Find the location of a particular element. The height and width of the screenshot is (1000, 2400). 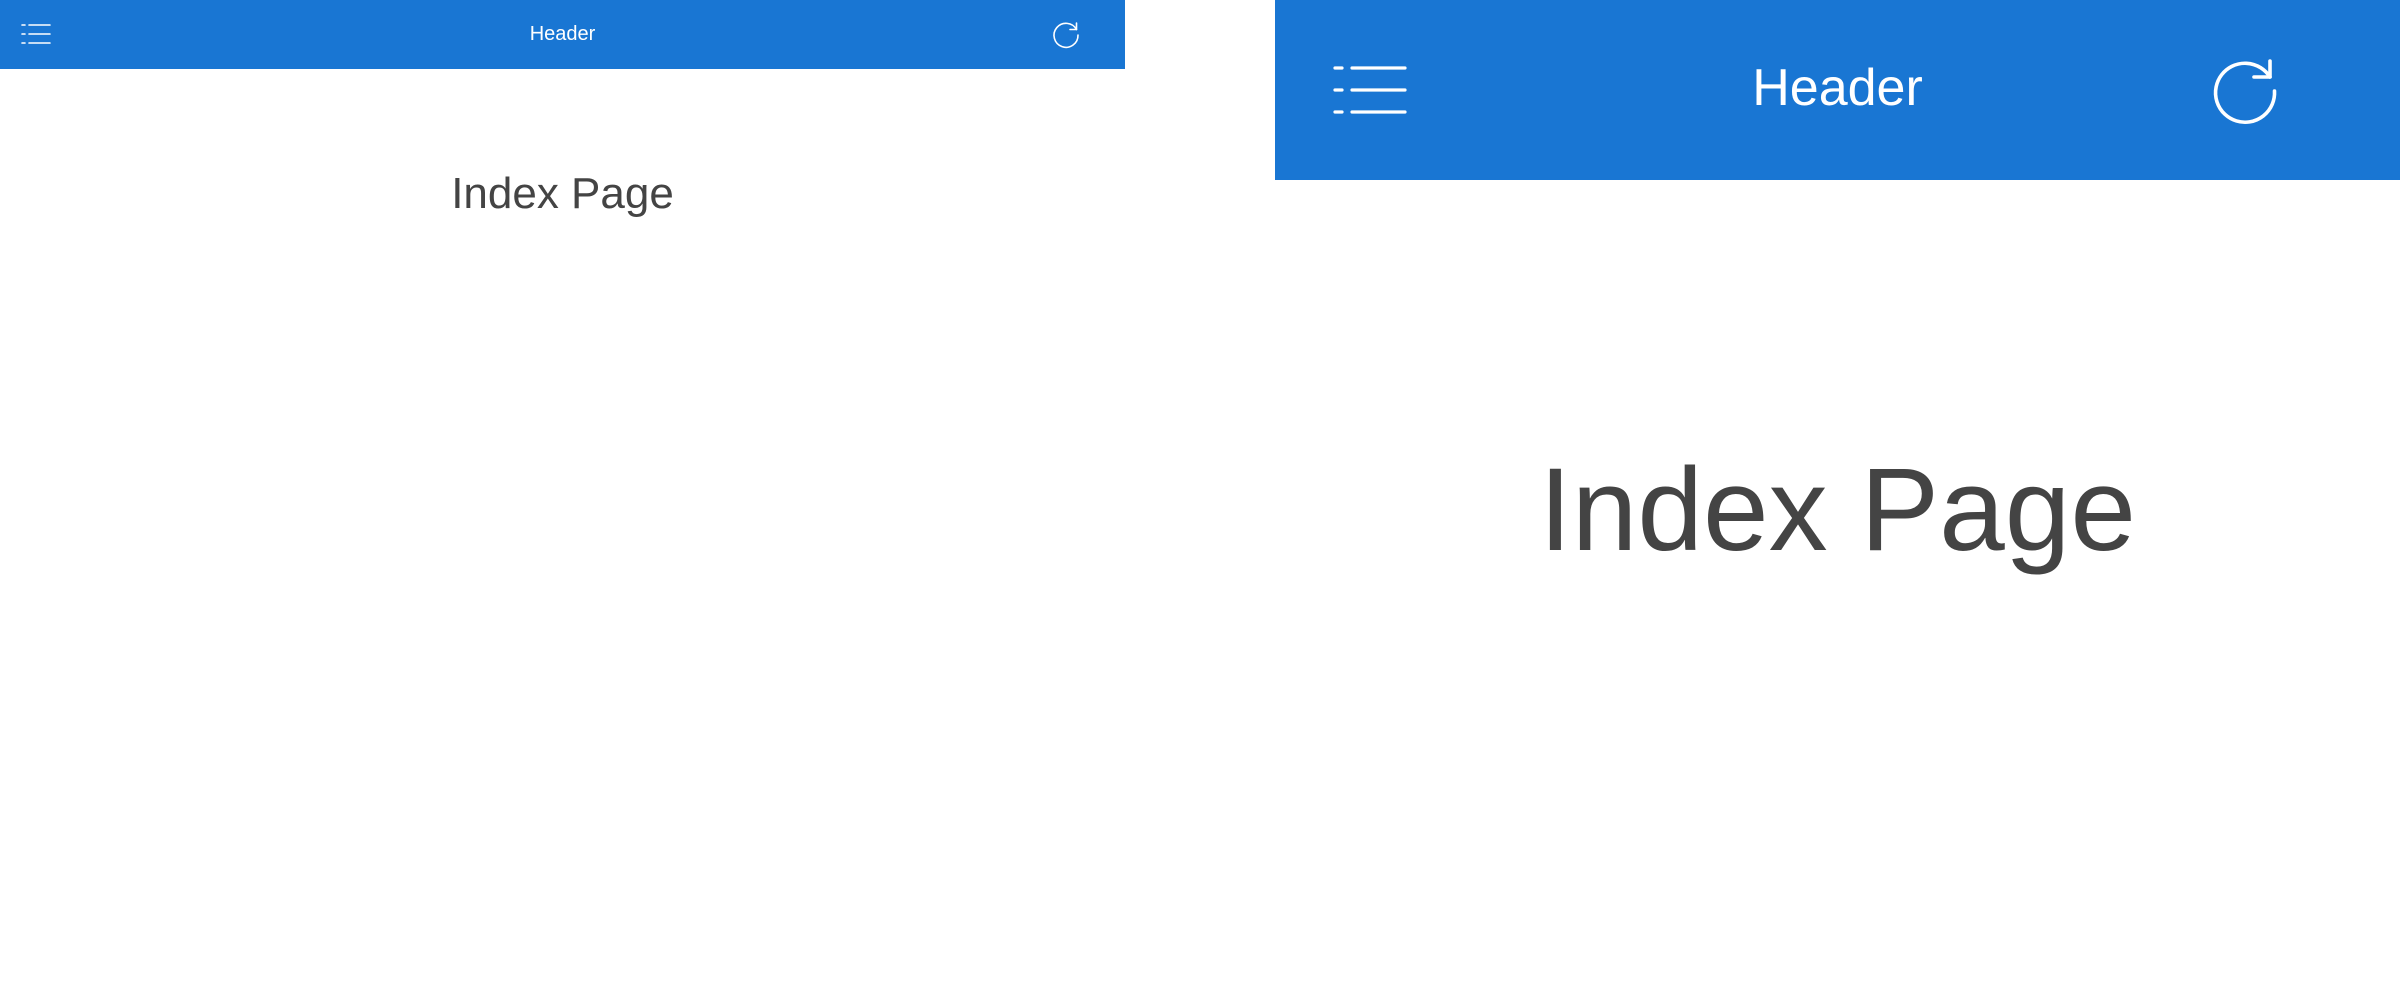

header-title: Header is located at coordinates (562, 34).